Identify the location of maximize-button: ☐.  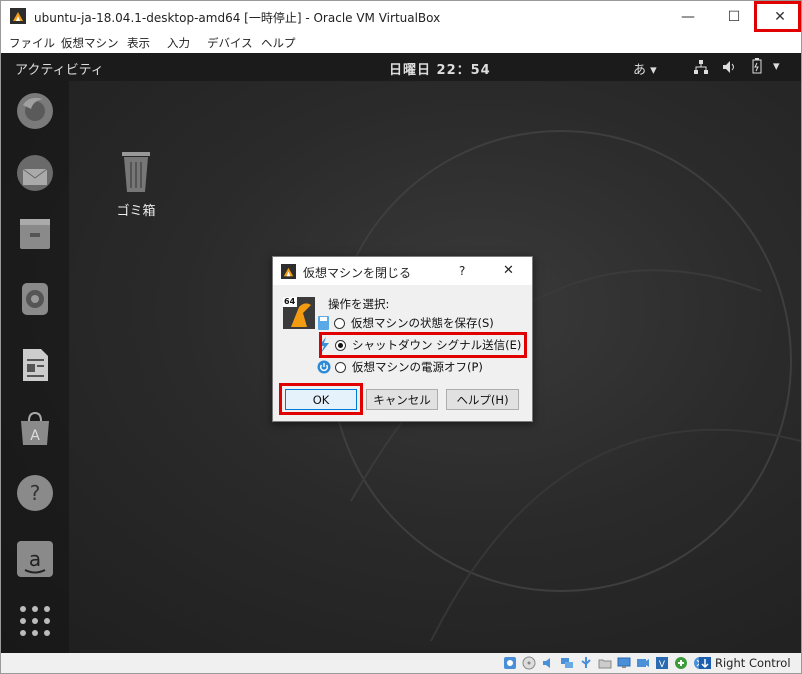
(734, 16).